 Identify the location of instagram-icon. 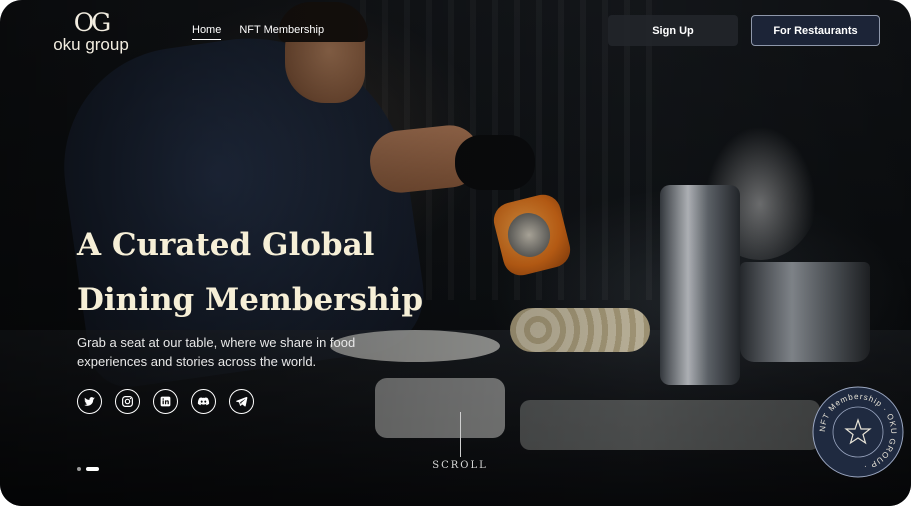
(127, 401).